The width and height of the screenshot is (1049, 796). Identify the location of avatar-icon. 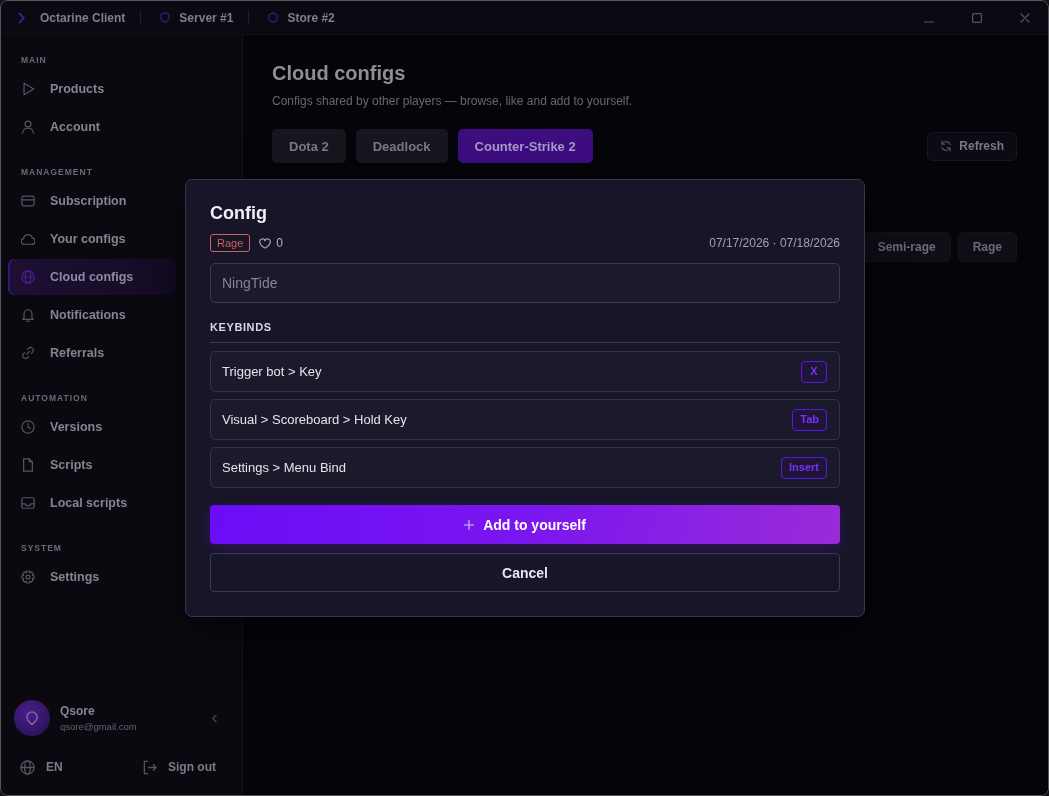
(32, 718).